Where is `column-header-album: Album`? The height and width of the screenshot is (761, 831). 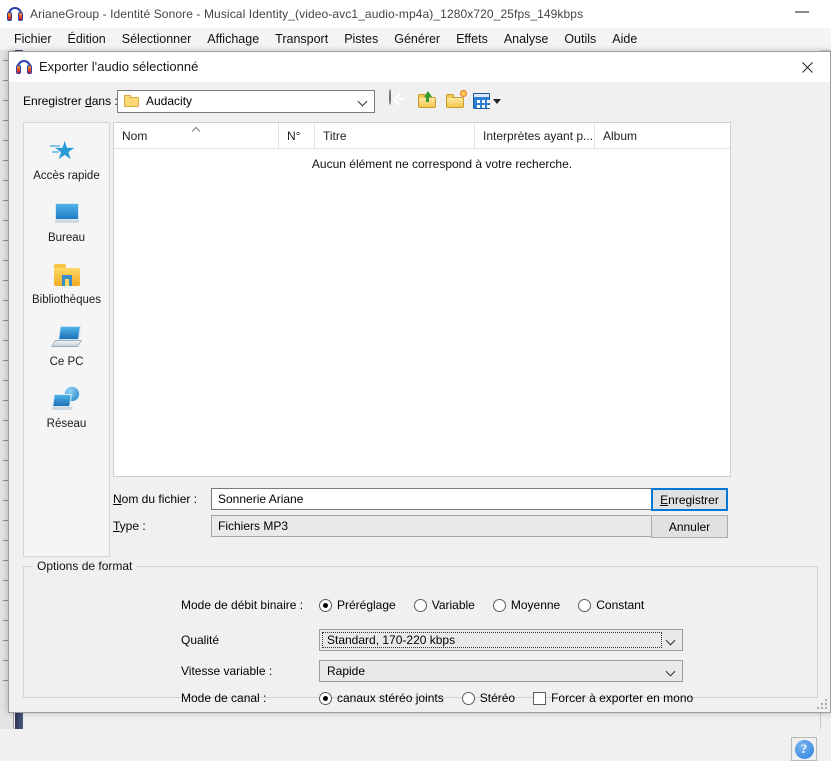 column-header-album: Album is located at coordinates (662, 136).